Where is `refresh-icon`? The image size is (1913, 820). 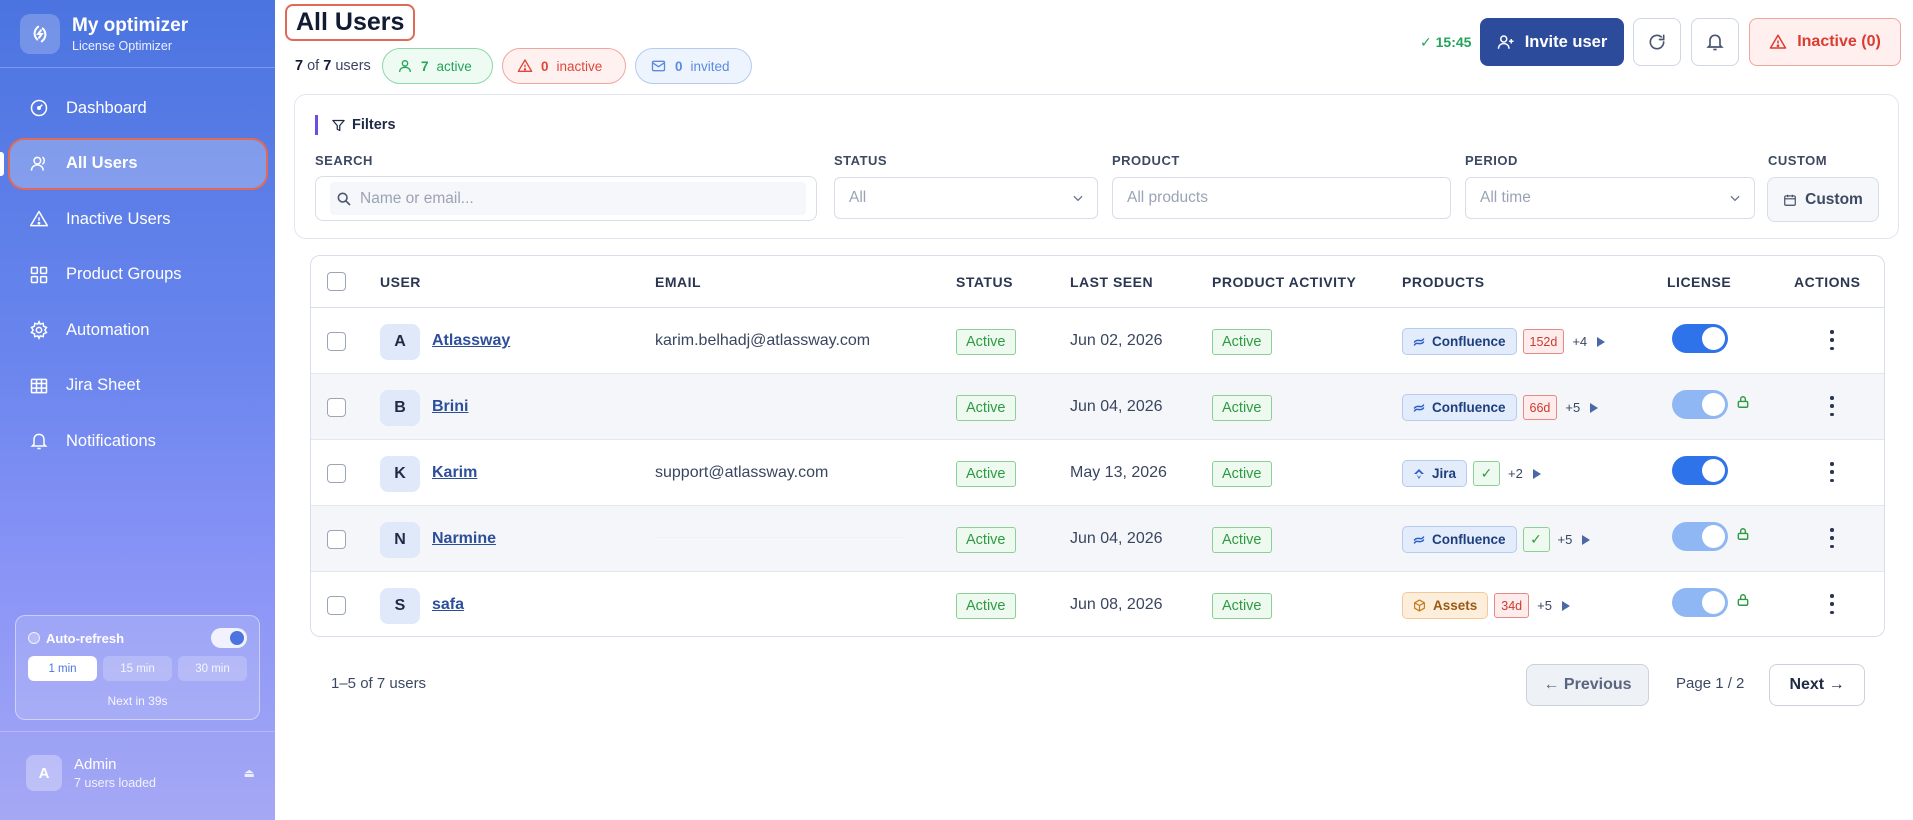 refresh-icon is located at coordinates (1657, 42).